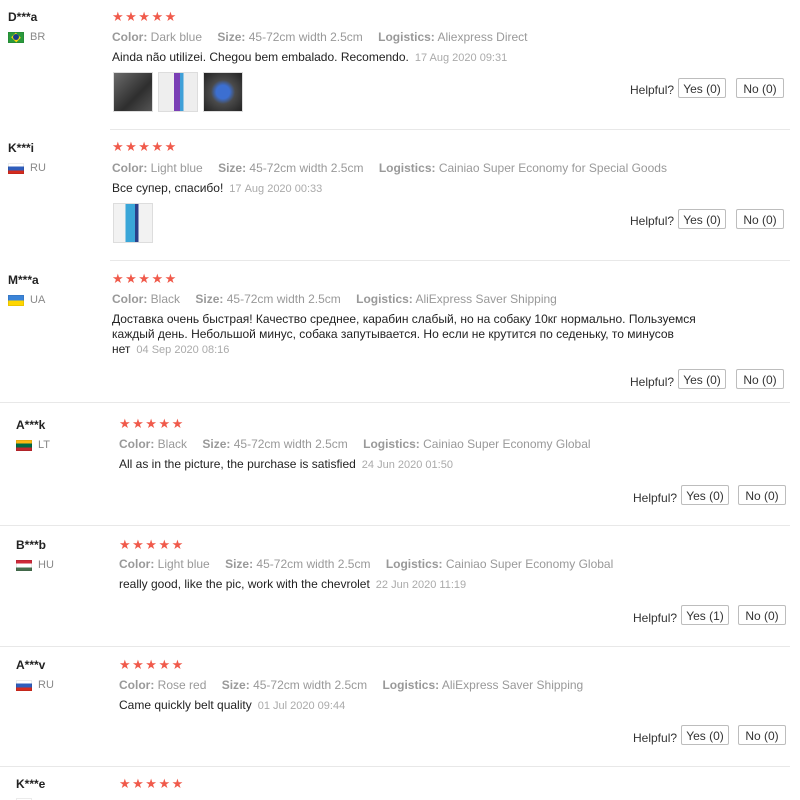 Image resolution: width=800 pixels, height=800 pixels. I want to click on review-date: 22 Jun 2020 11:19, so click(421, 585).